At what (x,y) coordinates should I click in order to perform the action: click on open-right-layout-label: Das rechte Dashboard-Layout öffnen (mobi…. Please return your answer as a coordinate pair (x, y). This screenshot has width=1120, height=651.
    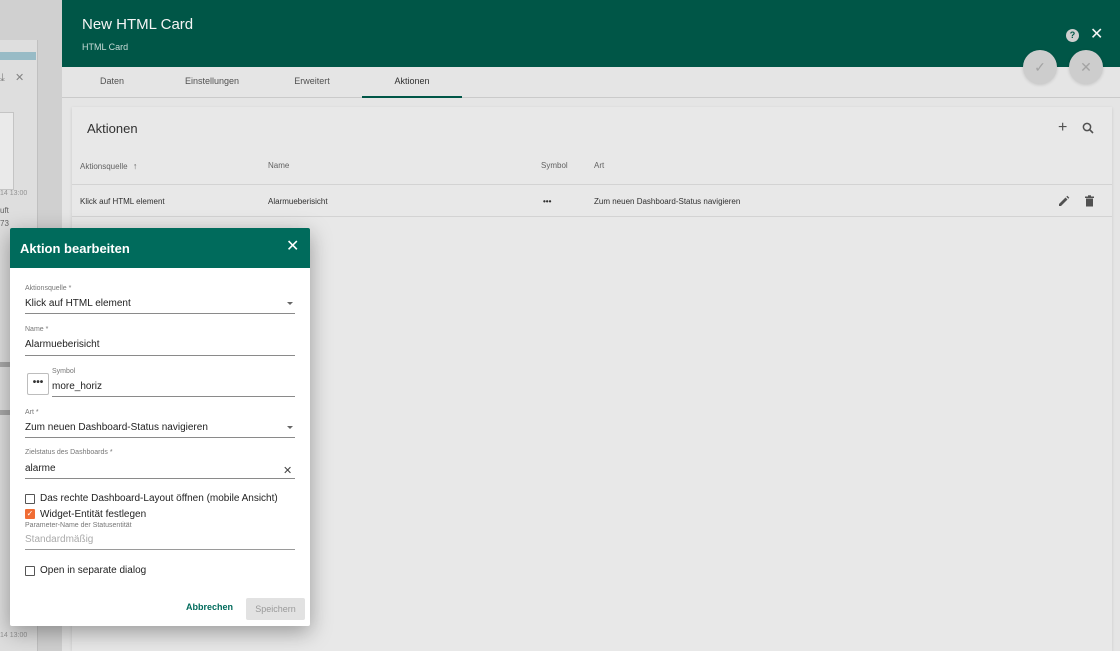
    Looking at the image, I should click on (159, 498).